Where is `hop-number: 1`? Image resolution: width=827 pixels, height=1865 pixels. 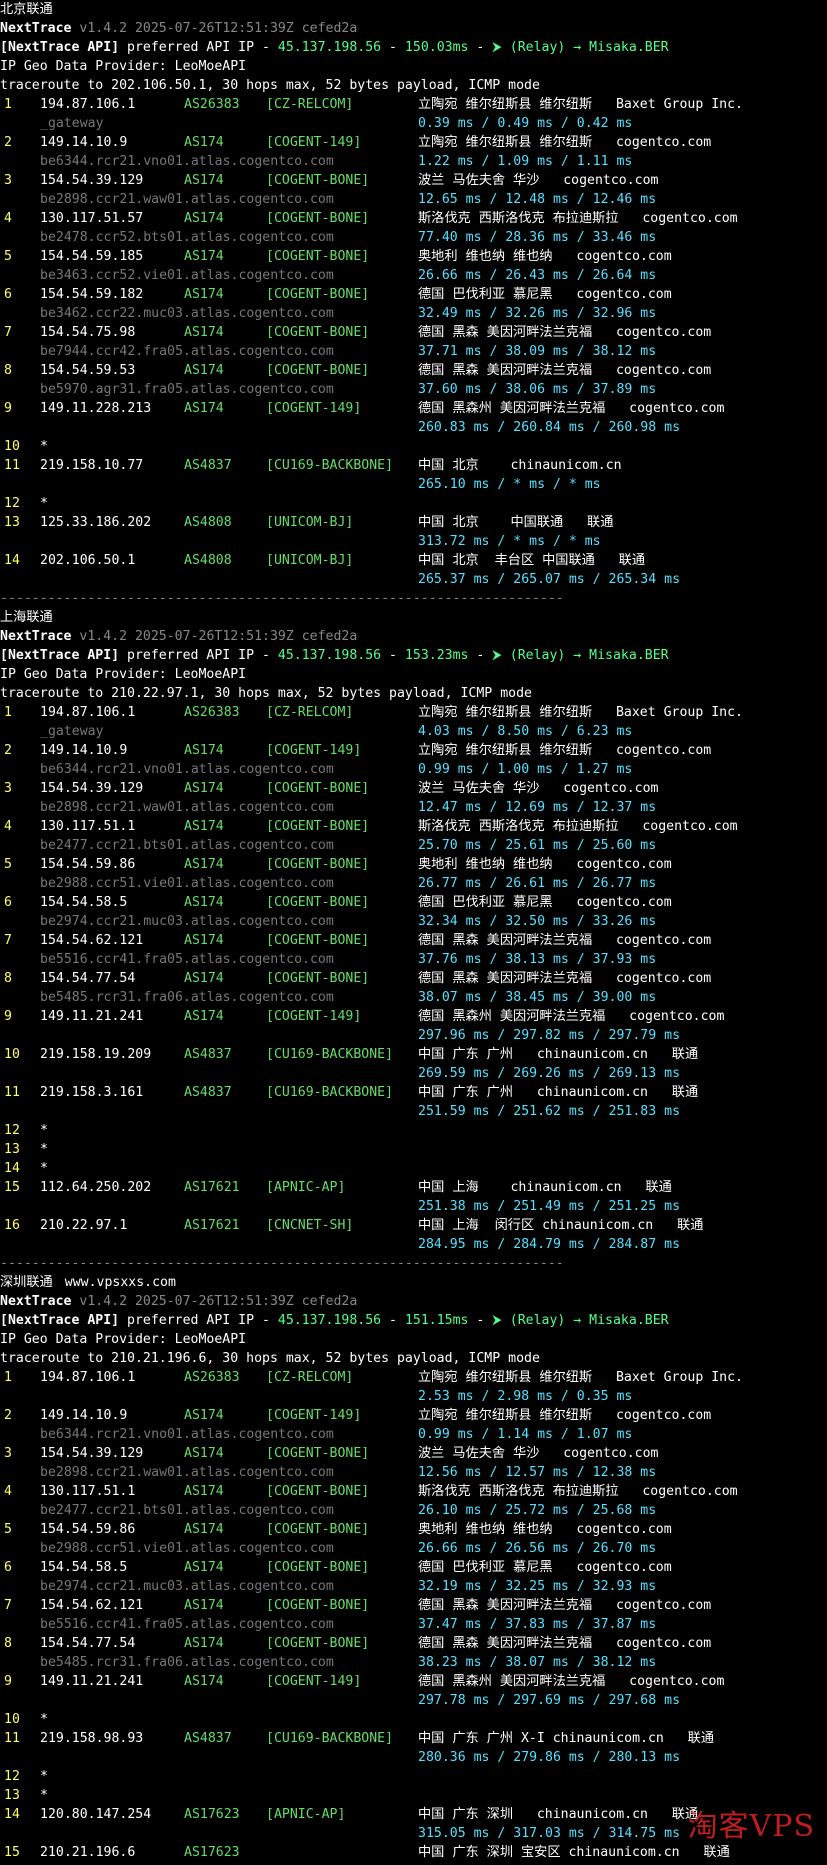 hop-number: 1 is located at coordinates (8, 104).